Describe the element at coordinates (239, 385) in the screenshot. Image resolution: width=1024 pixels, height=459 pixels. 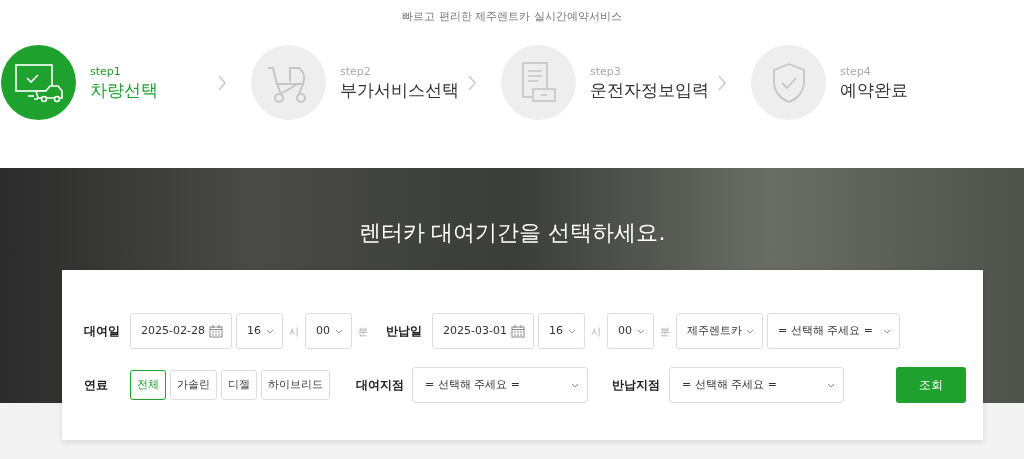
I see `fuel-option: 디젤` at that location.